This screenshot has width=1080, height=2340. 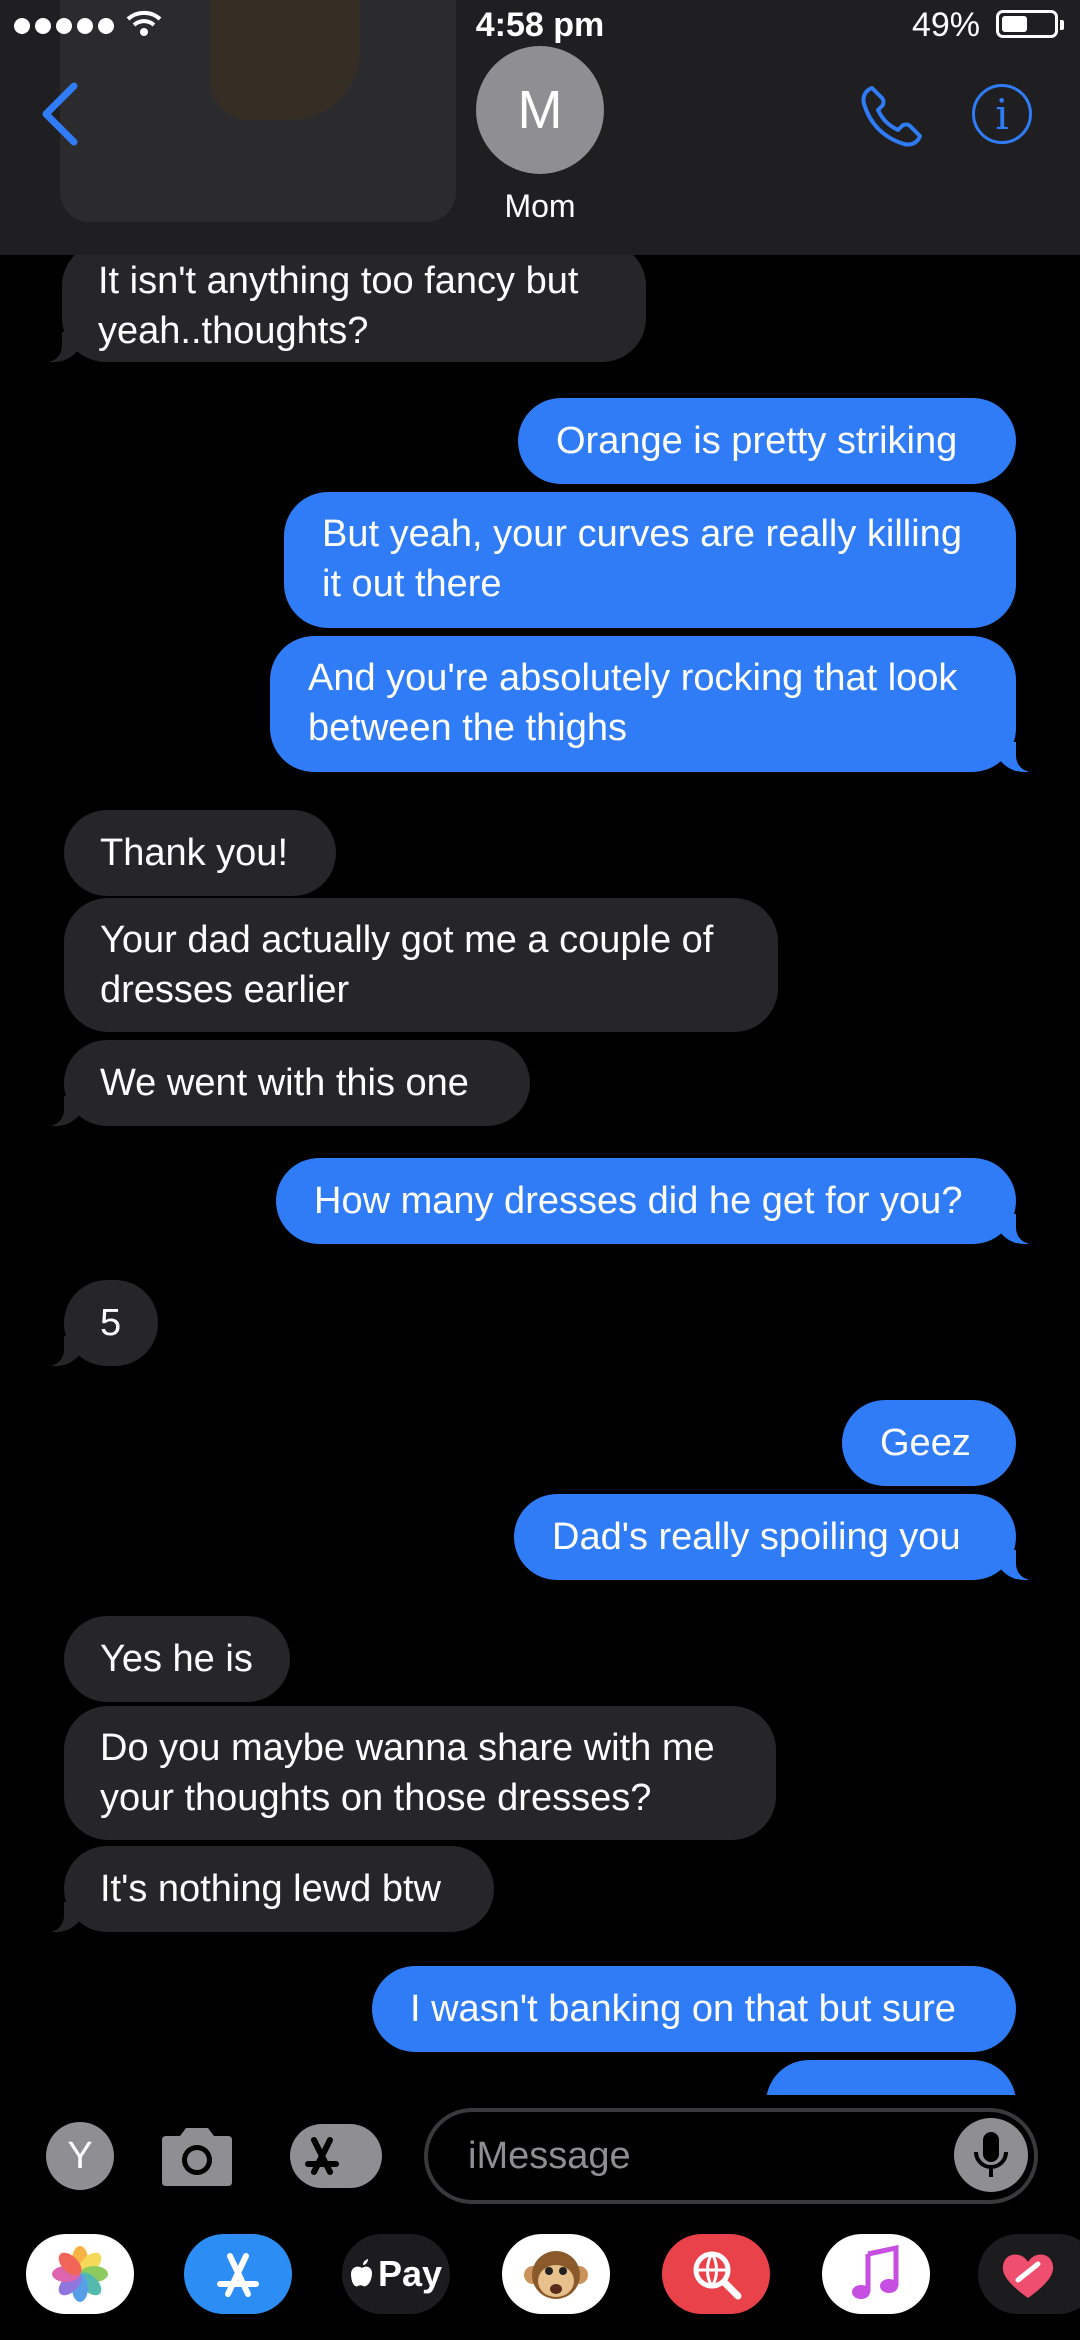 What do you see at coordinates (111, 1323) in the screenshot?
I see `message-text: 5` at bounding box center [111, 1323].